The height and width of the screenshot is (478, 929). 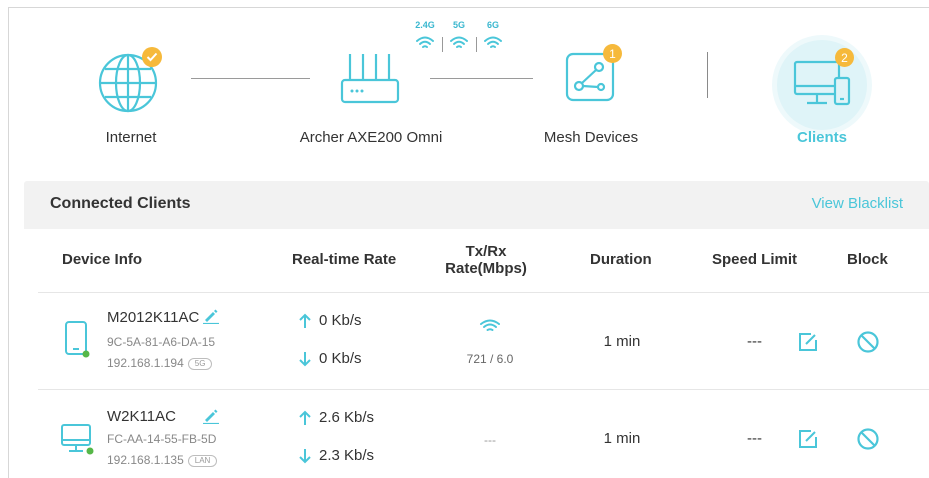 I want to click on header-txrx-rate: Tx/Rx Rate(Mbps), so click(x=486, y=260).